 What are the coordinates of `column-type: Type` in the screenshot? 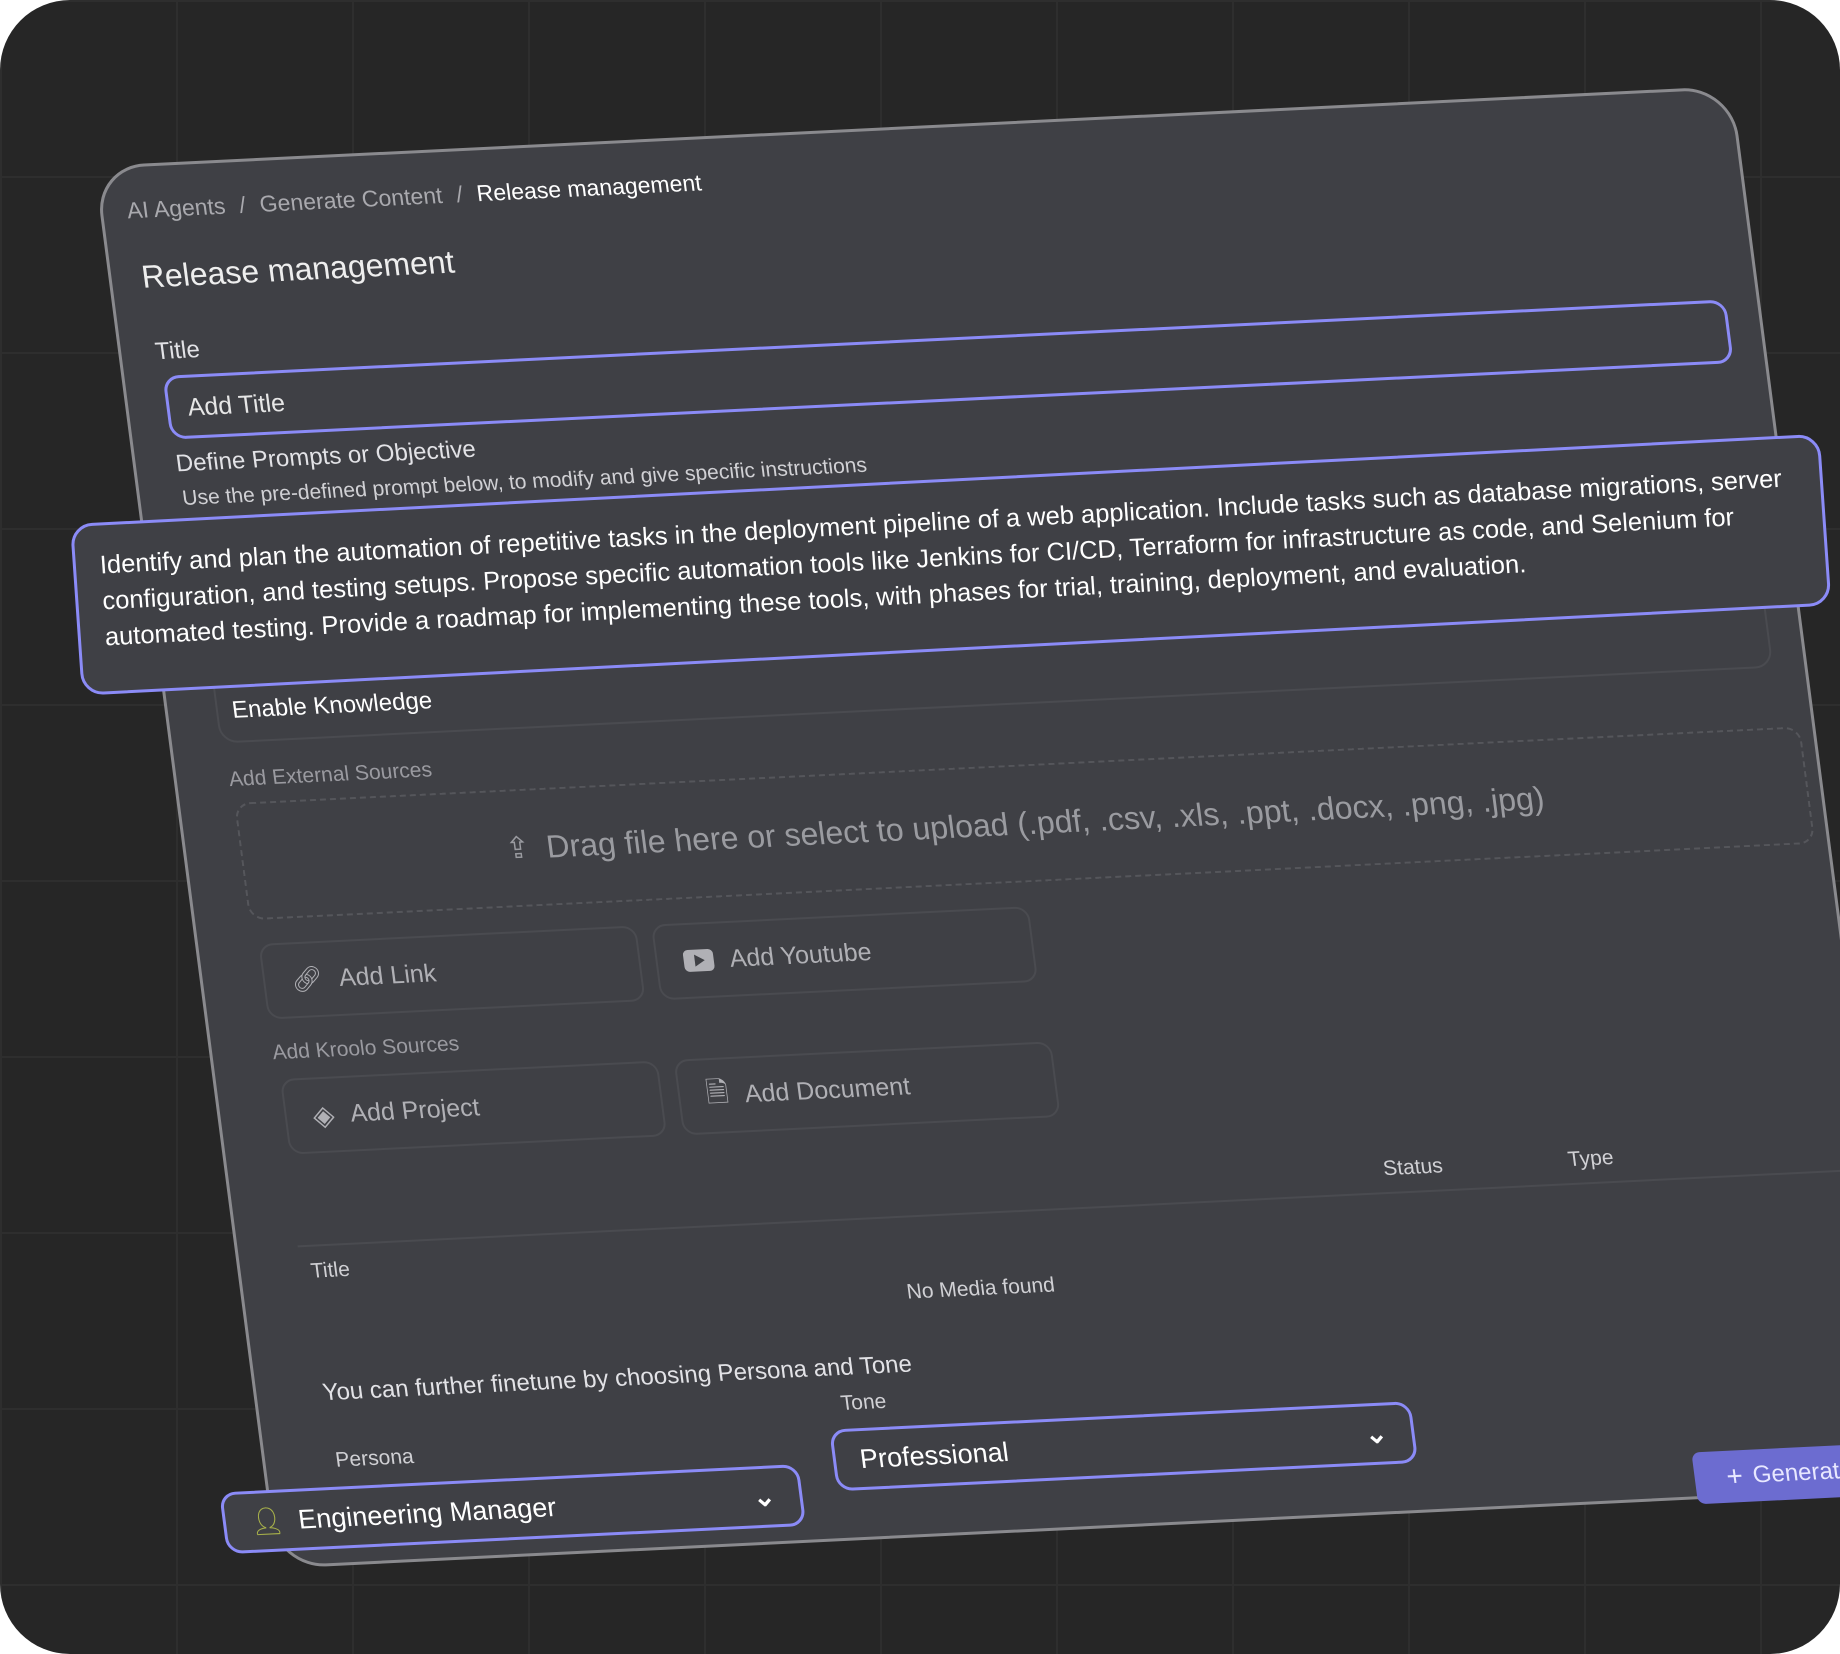 It's located at (1590, 1159).